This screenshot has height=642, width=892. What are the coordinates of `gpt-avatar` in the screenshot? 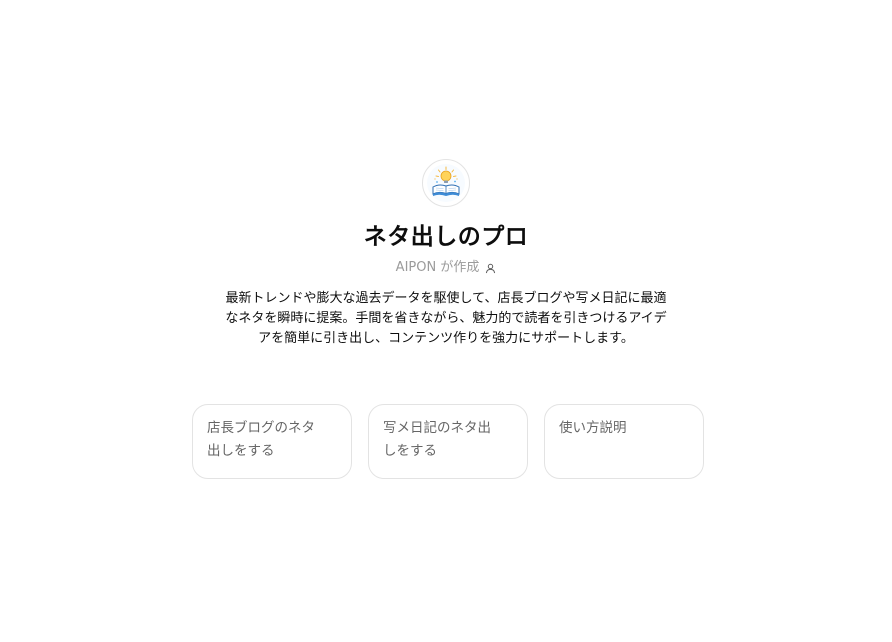 It's located at (446, 183).